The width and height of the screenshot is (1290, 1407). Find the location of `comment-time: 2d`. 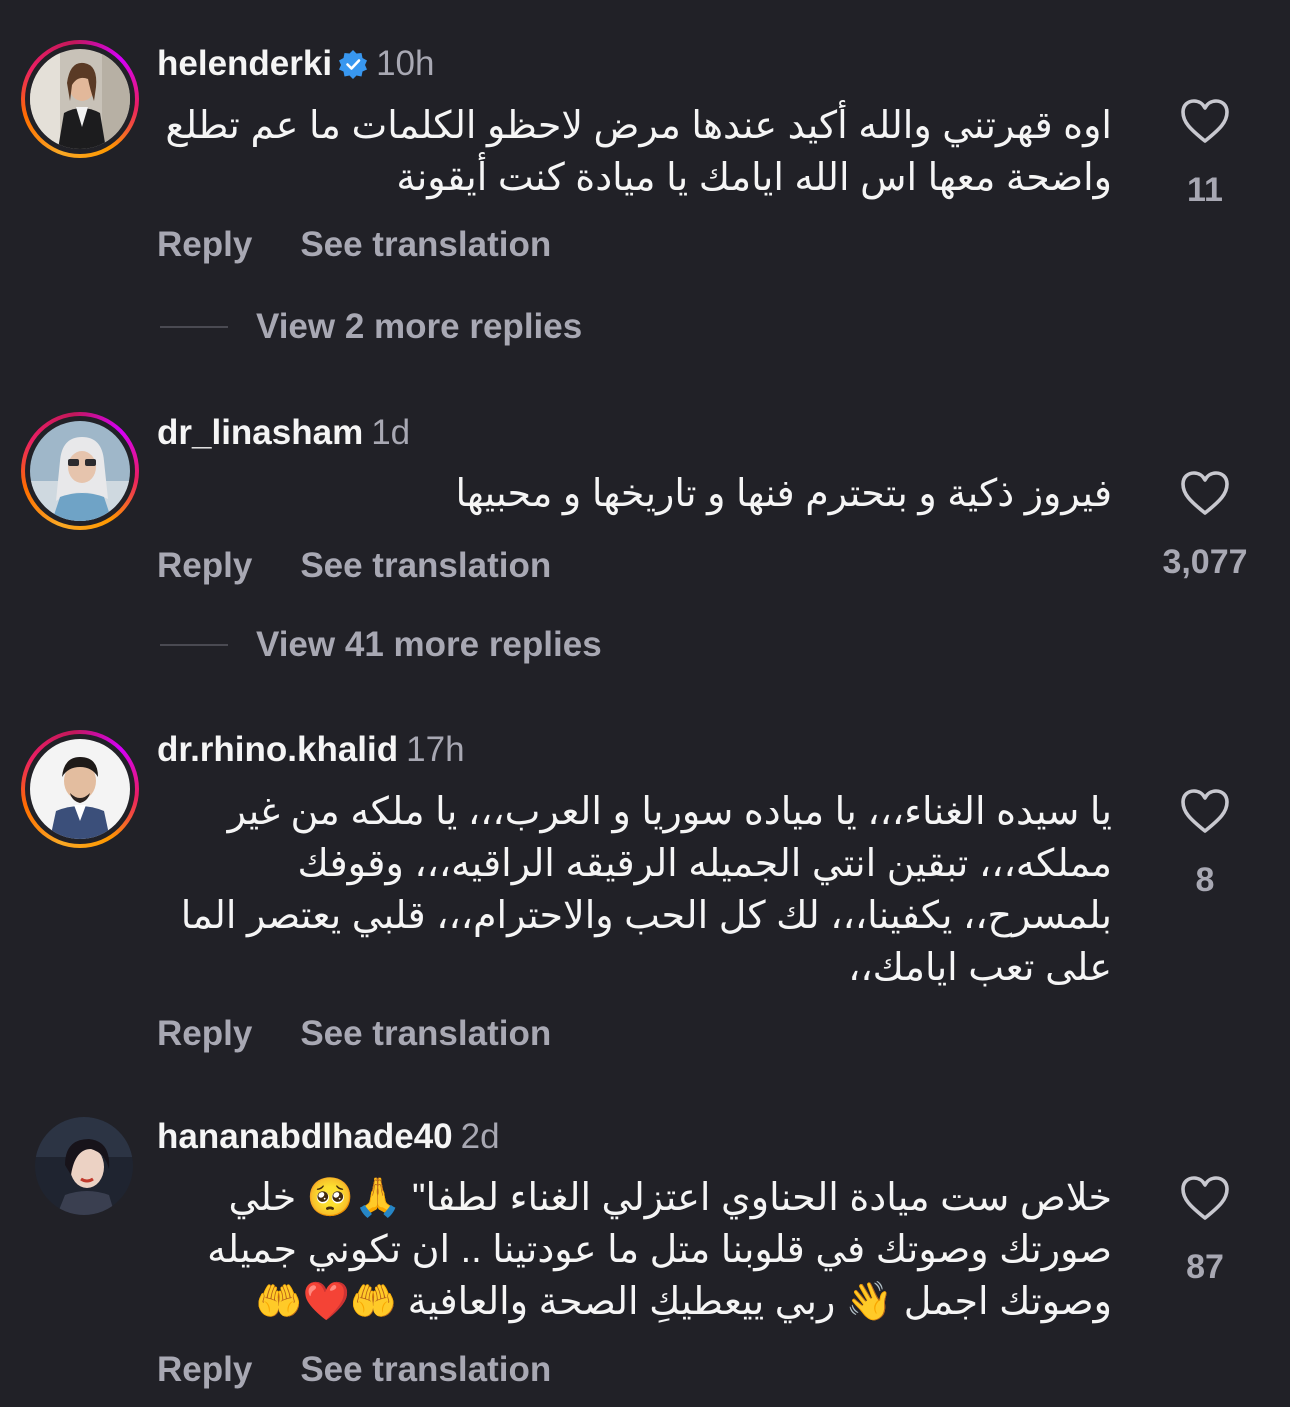

comment-time: 2d is located at coordinates (480, 1136).